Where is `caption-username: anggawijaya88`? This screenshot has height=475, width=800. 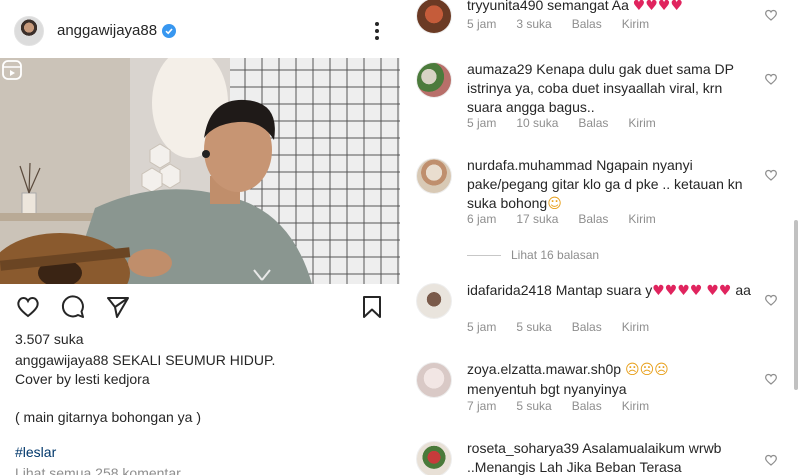 caption-username: anggawijaya88 is located at coordinates (61, 360).